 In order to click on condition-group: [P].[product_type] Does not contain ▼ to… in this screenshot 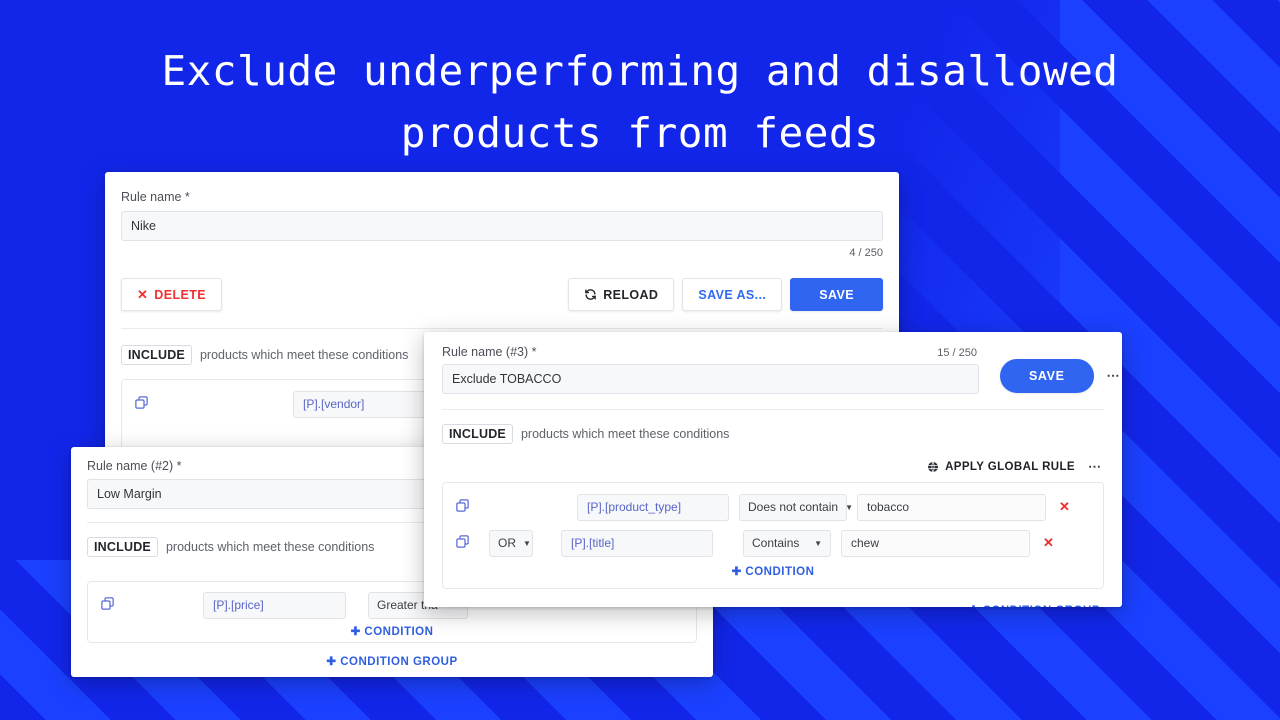, I will do `click(773, 535)`.